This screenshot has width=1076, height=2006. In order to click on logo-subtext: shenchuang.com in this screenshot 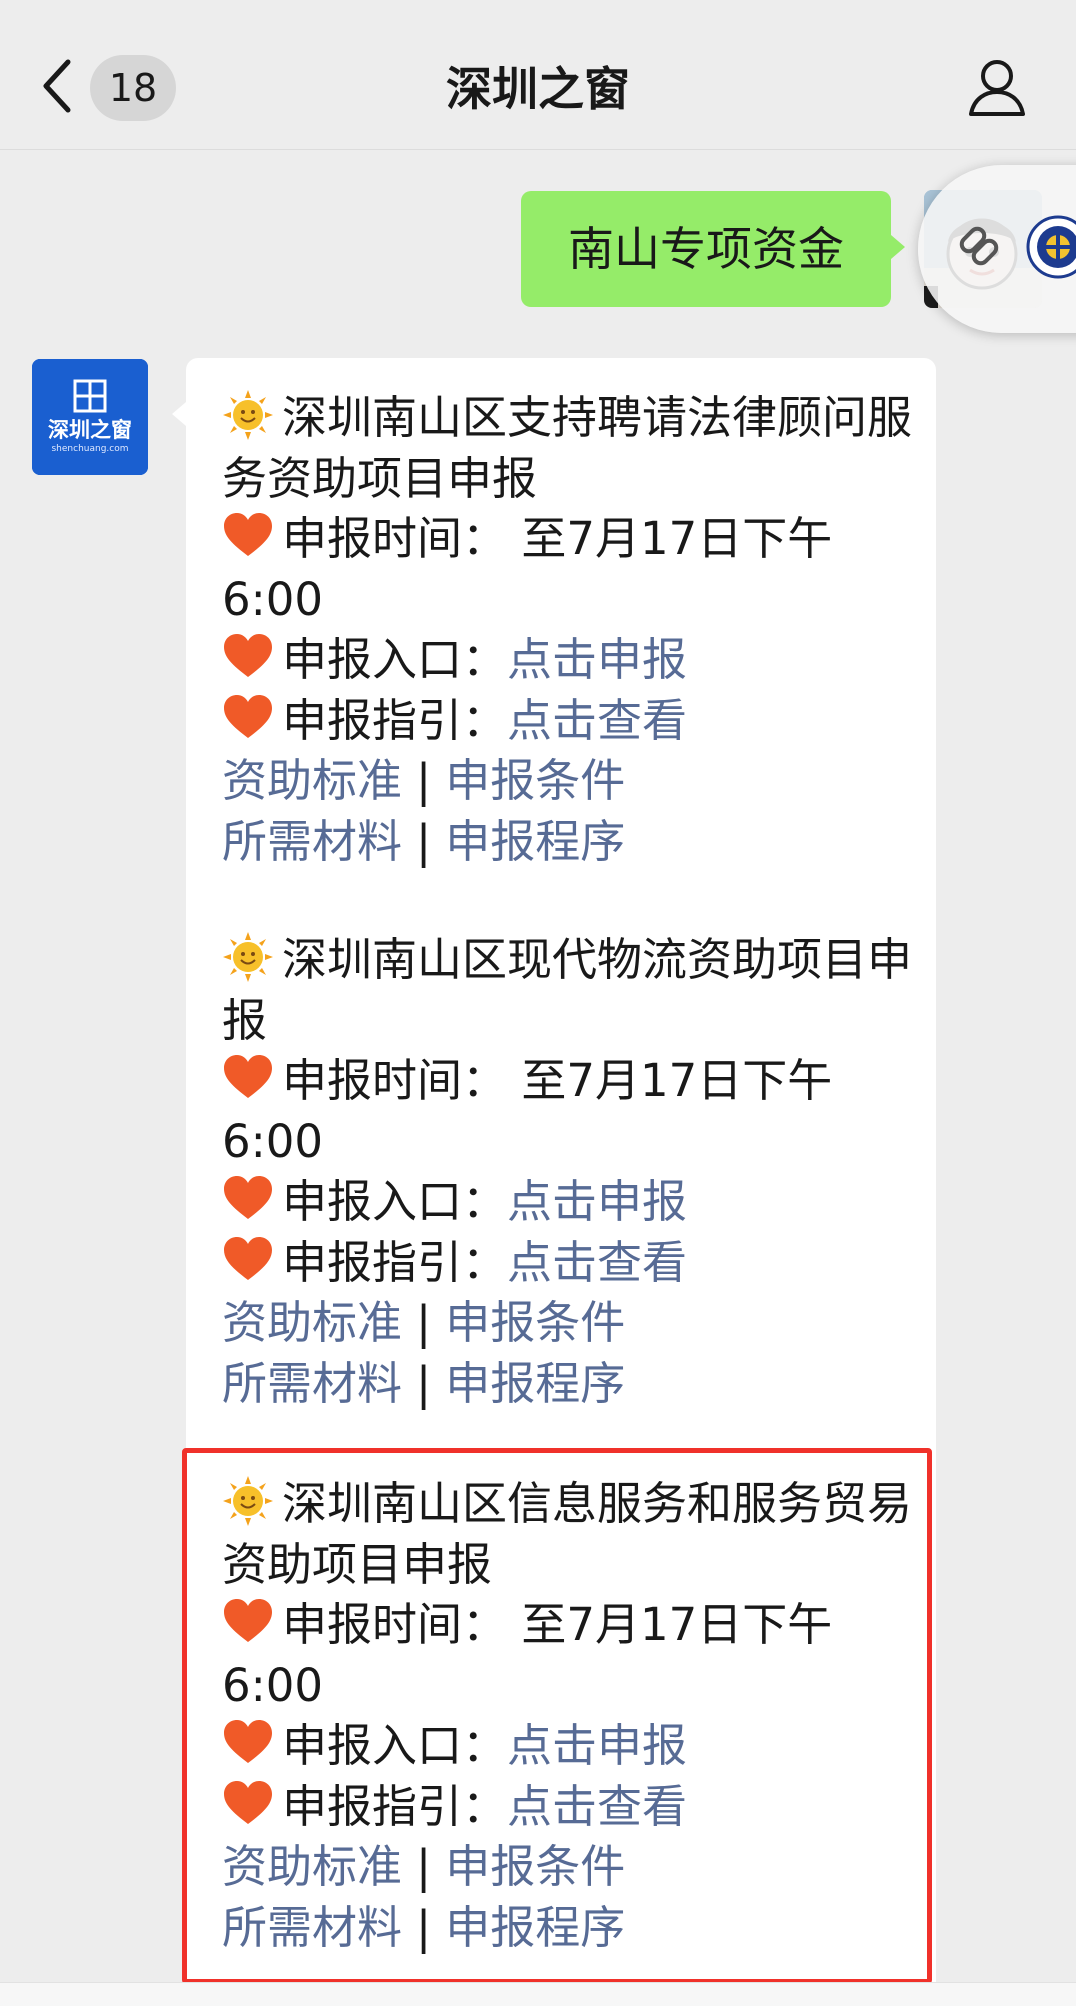, I will do `click(90, 449)`.